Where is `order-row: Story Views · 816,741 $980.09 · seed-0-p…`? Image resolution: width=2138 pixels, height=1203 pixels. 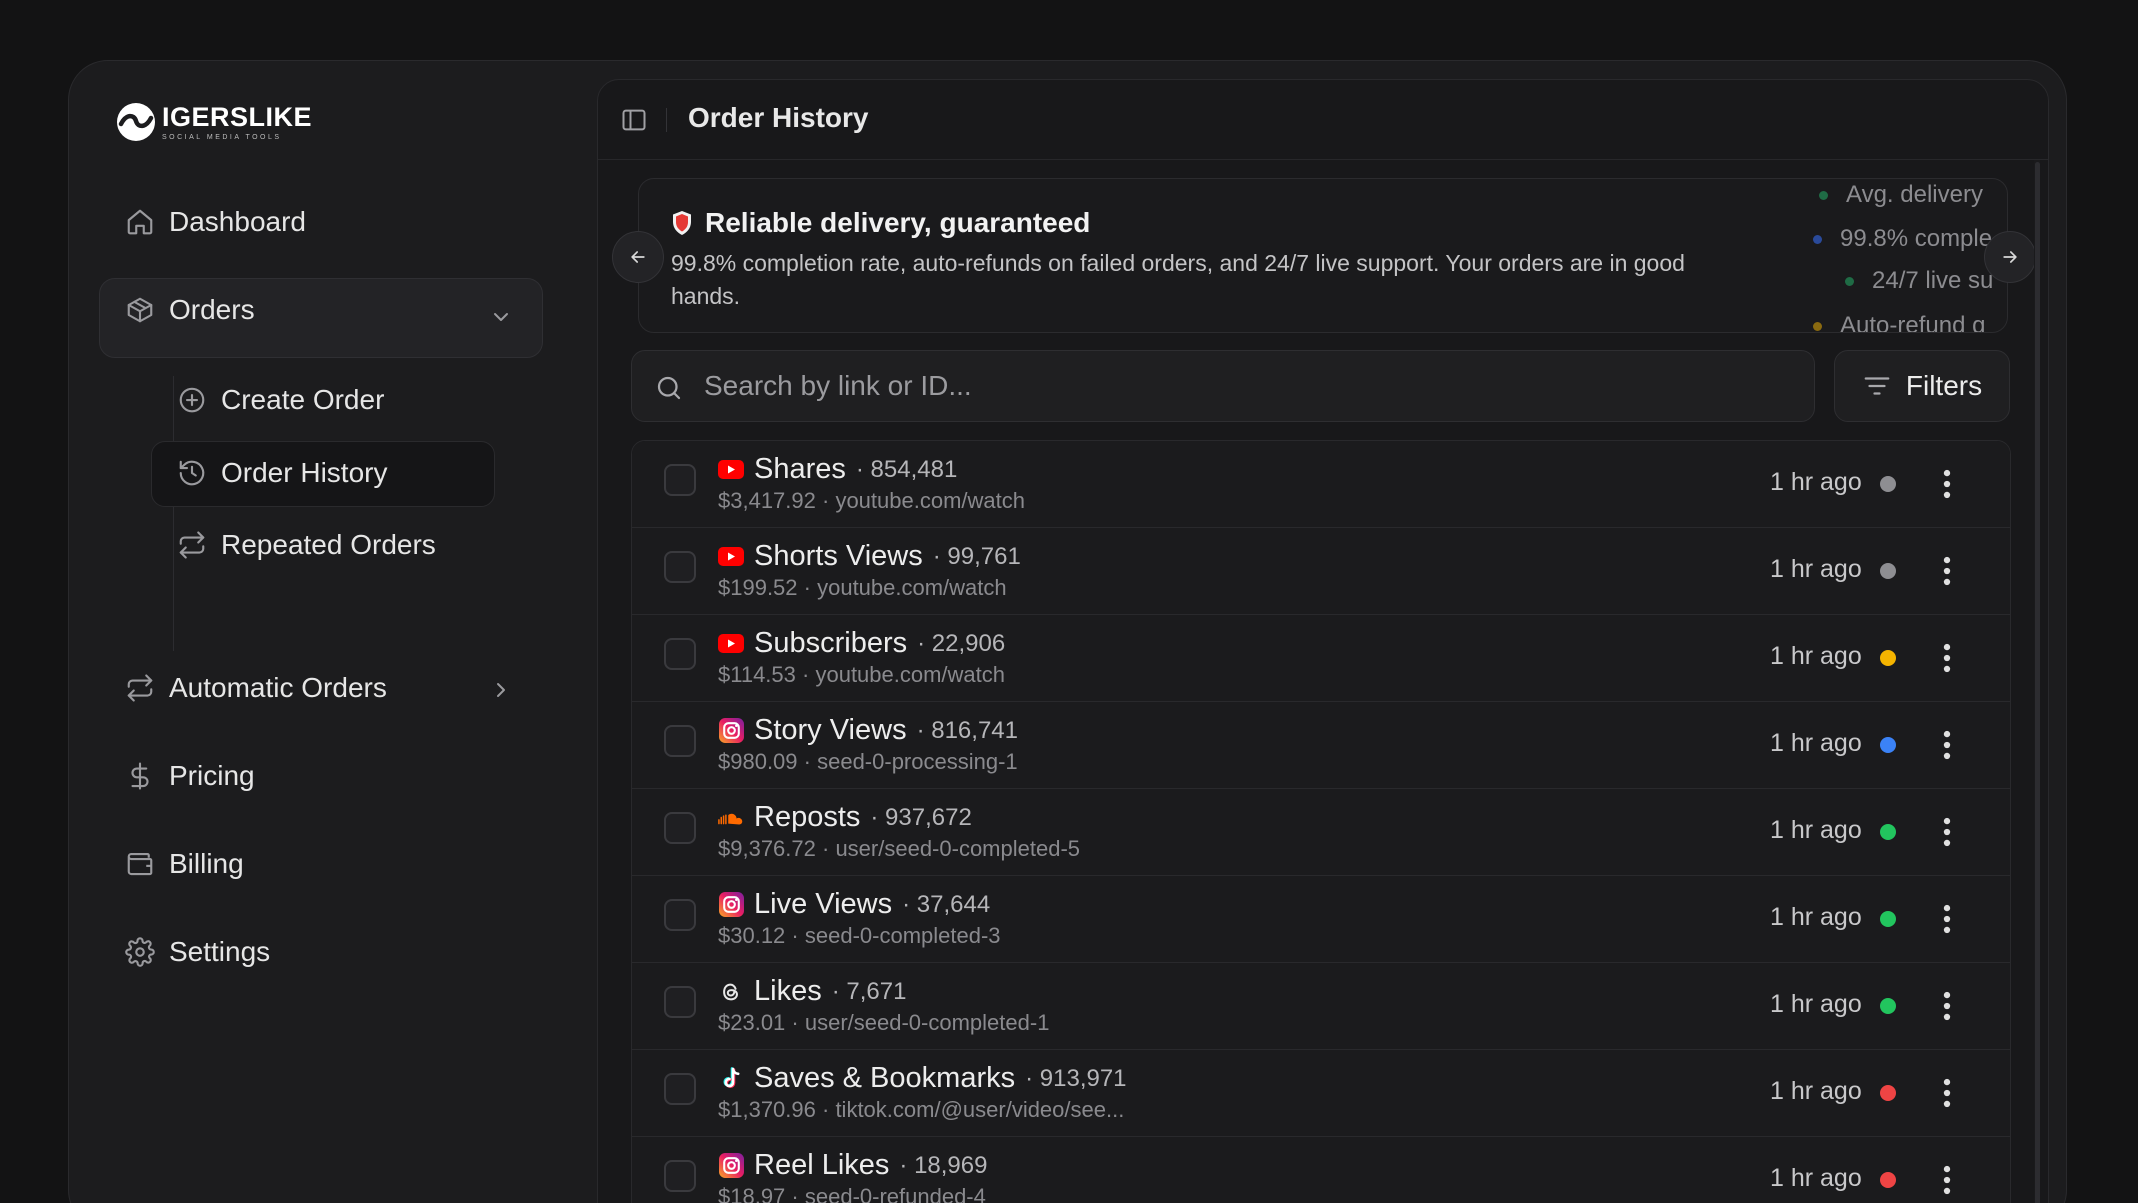
order-row: Story Views · 816,741 $980.09 · seed-0-p… is located at coordinates (1321, 745).